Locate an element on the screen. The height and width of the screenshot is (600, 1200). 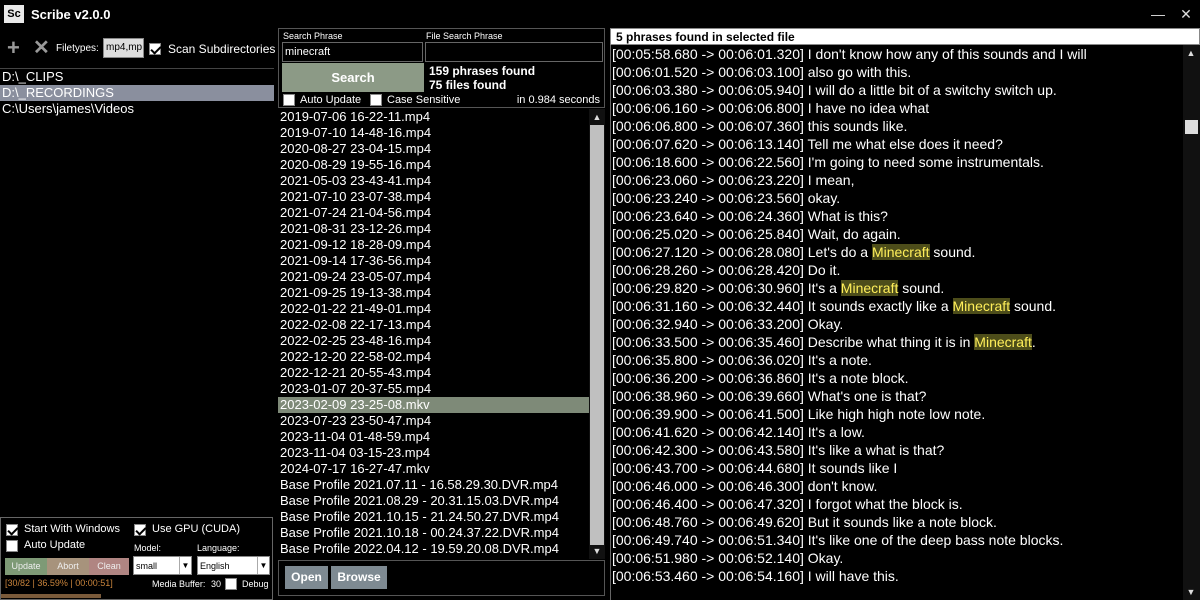
file-list-item: 2021-09-25 19-13-38.mp4 is located at coordinates (433, 293).